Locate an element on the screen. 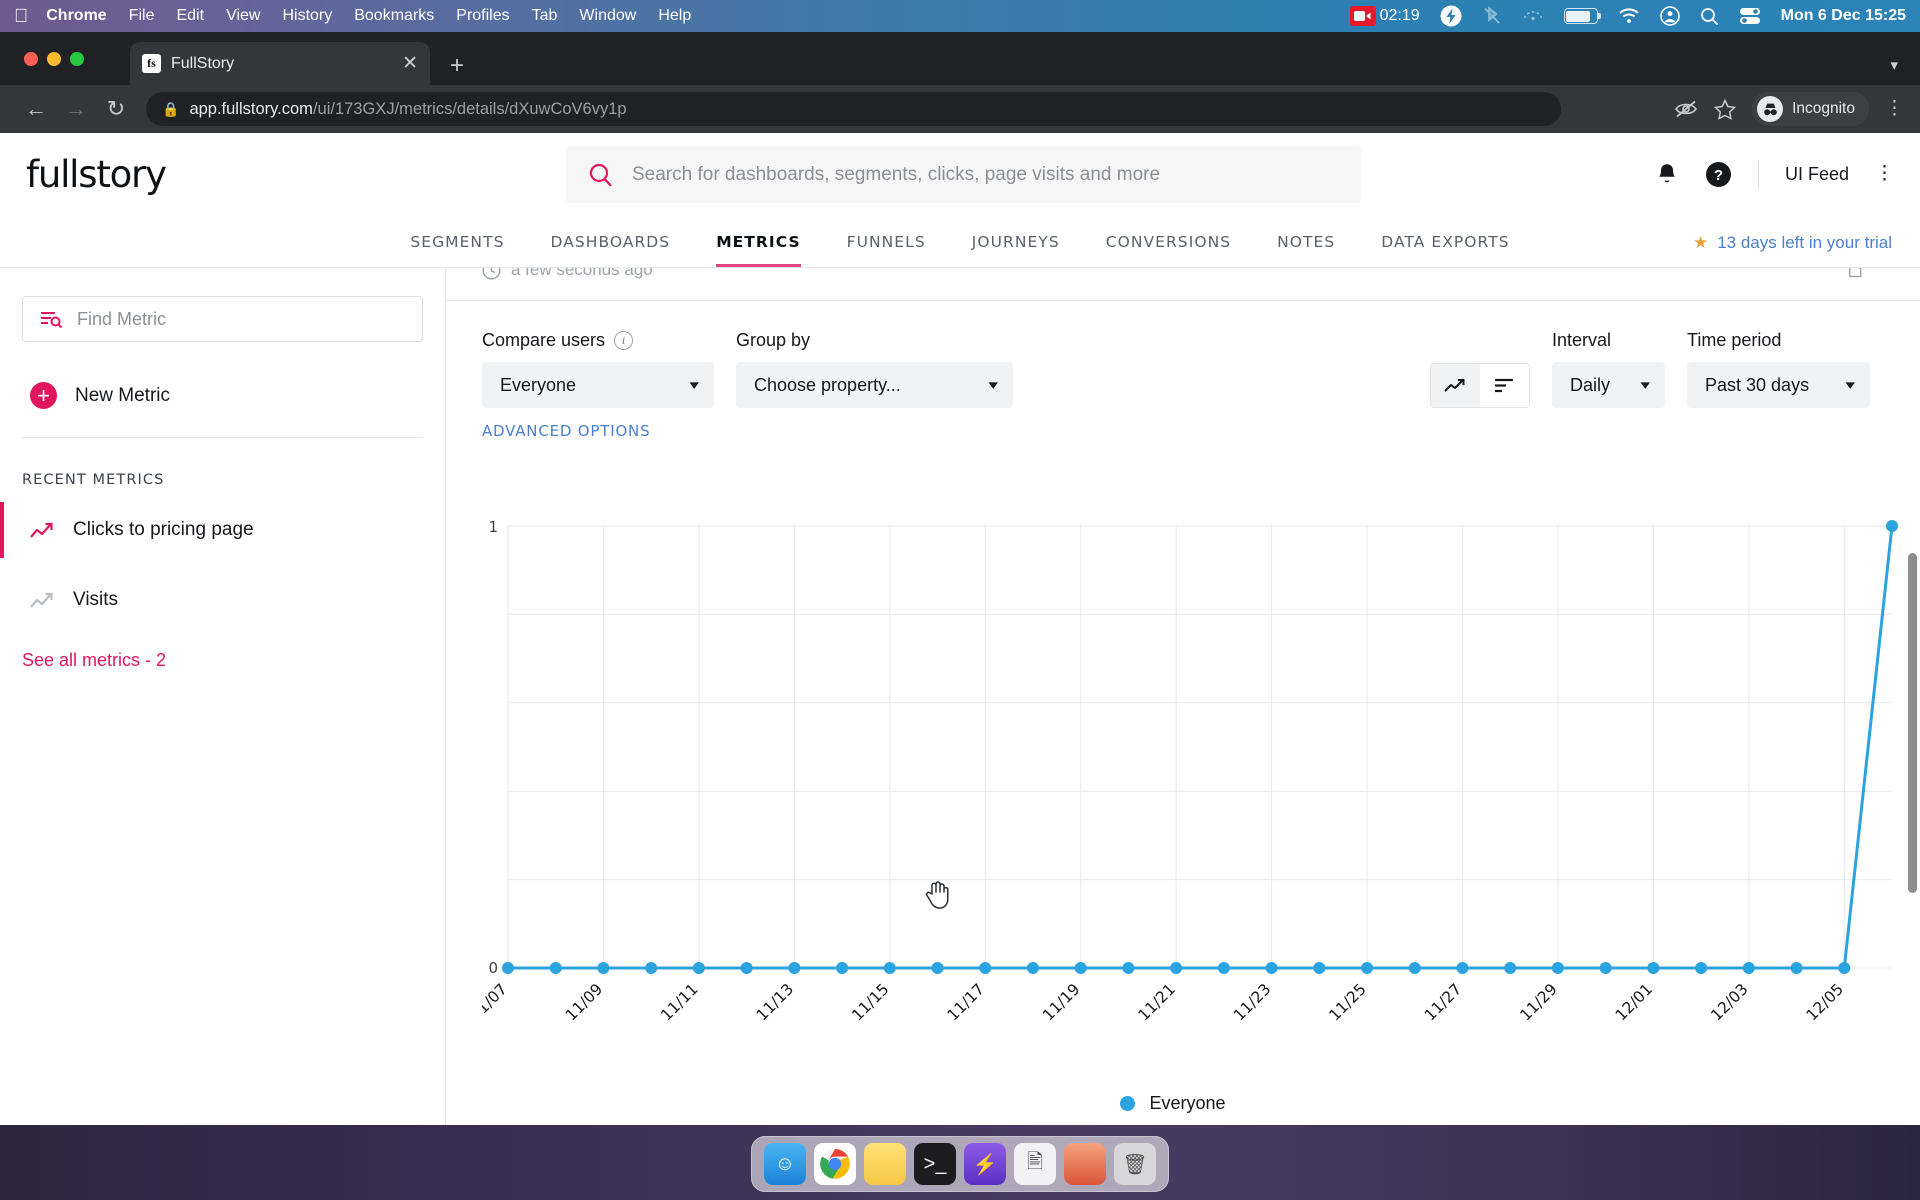 The image size is (1920, 1200). menu-item-edit: Edit is located at coordinates (190, 16).